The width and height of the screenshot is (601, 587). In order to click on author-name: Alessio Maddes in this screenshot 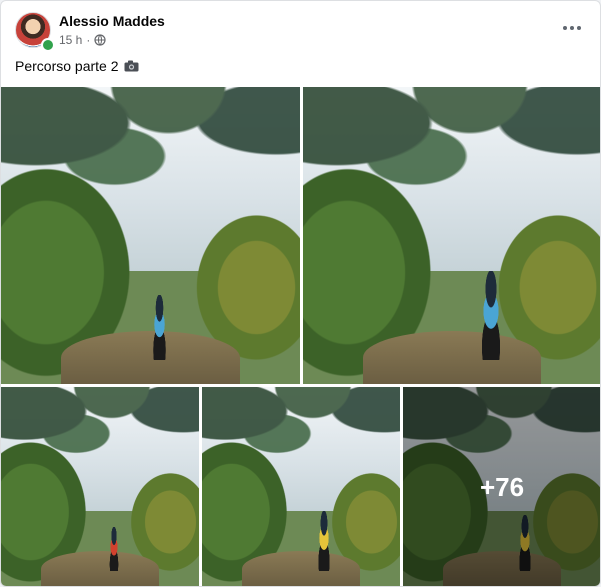, I will do `click(112, 21)`.